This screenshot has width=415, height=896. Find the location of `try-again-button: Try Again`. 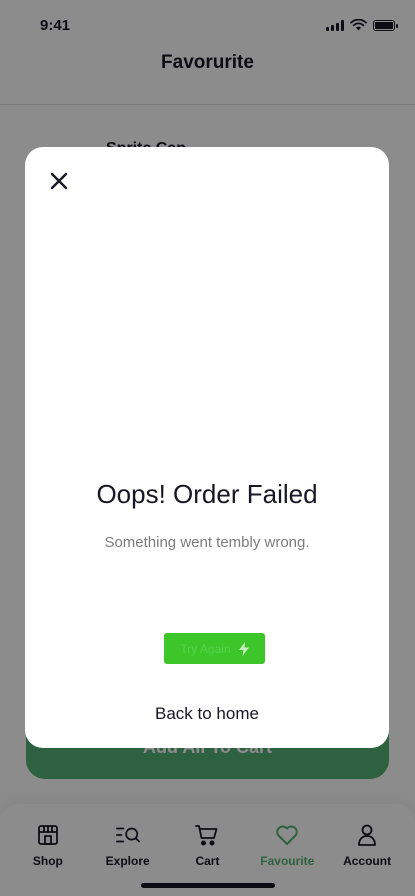

try-again-button: Try Again is located at coordinates (214, 648).